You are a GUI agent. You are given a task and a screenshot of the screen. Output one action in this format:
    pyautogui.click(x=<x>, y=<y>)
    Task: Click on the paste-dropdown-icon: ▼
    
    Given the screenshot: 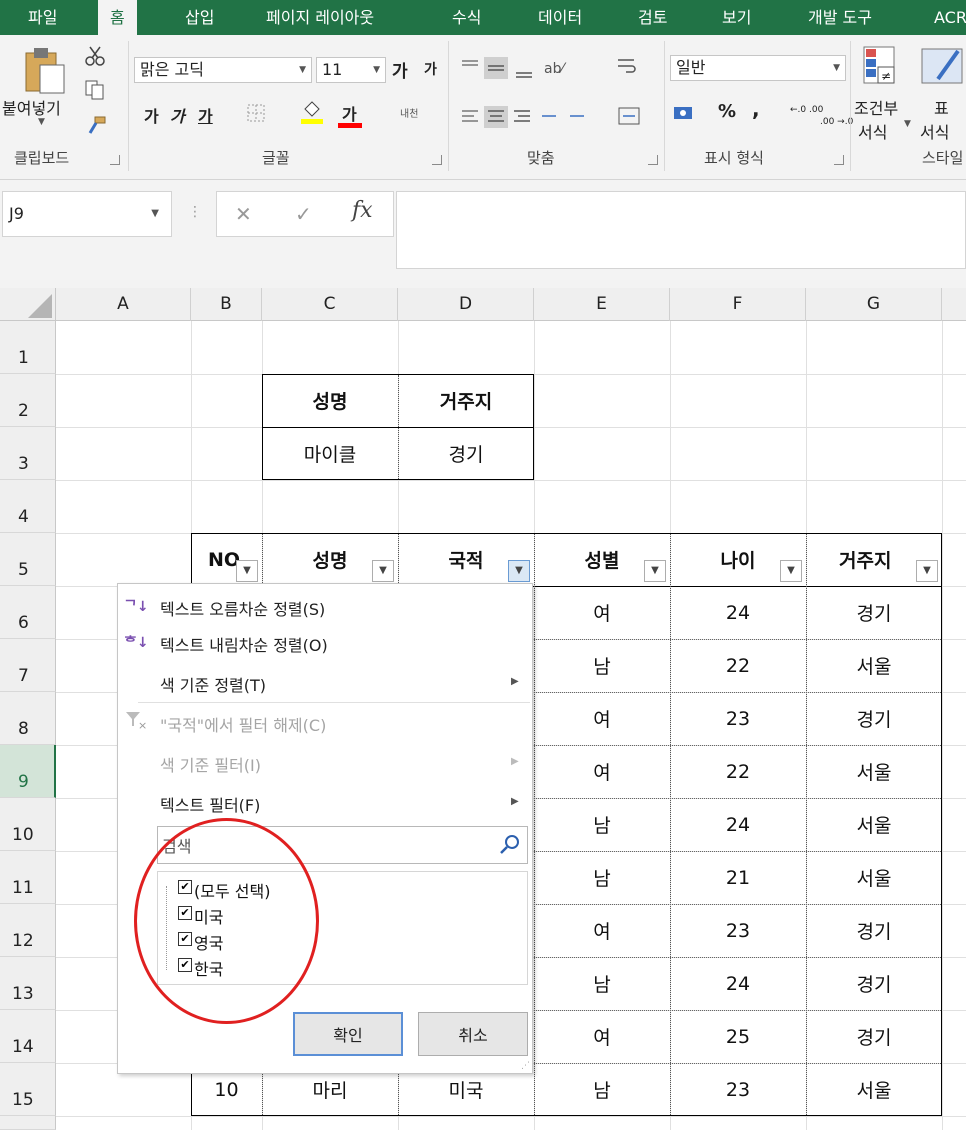 What is the action you would take?
    pyautogui.click(x=41, y=122)
    